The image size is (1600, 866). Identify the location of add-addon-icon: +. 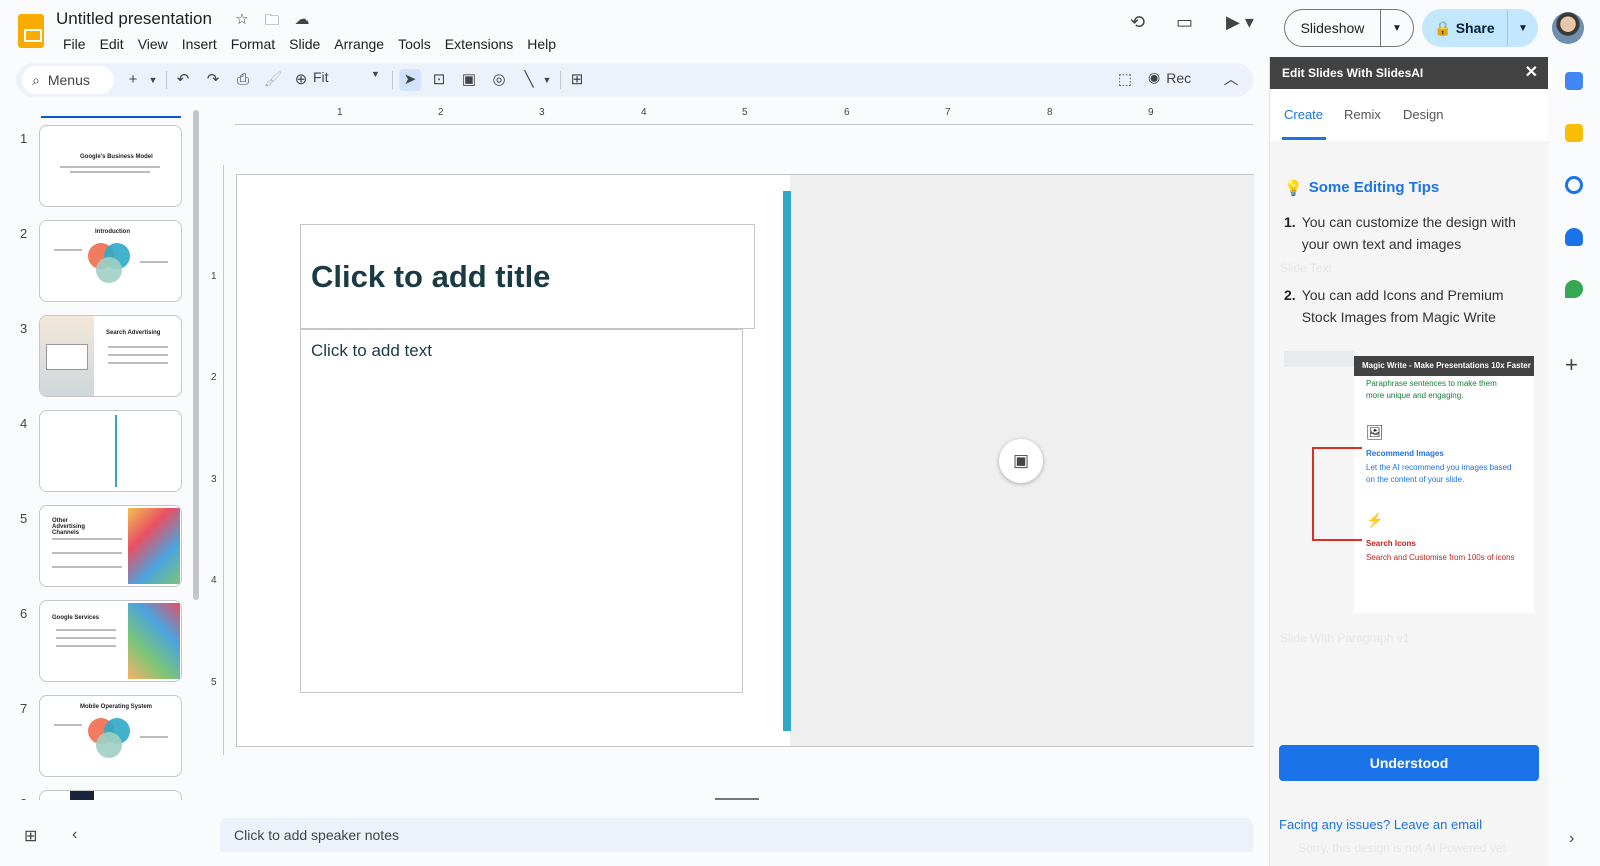
(1571, 365).